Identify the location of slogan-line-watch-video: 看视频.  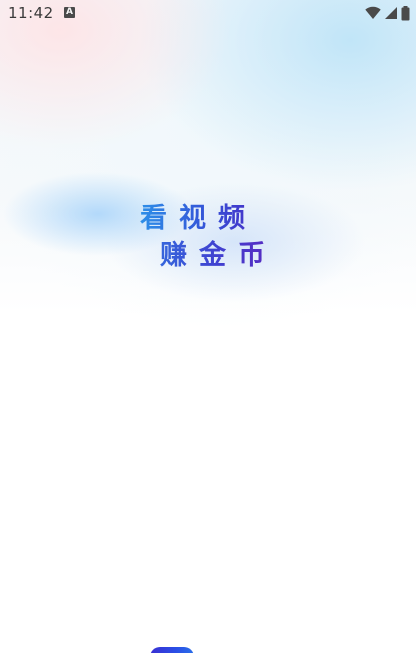
(198, 215).